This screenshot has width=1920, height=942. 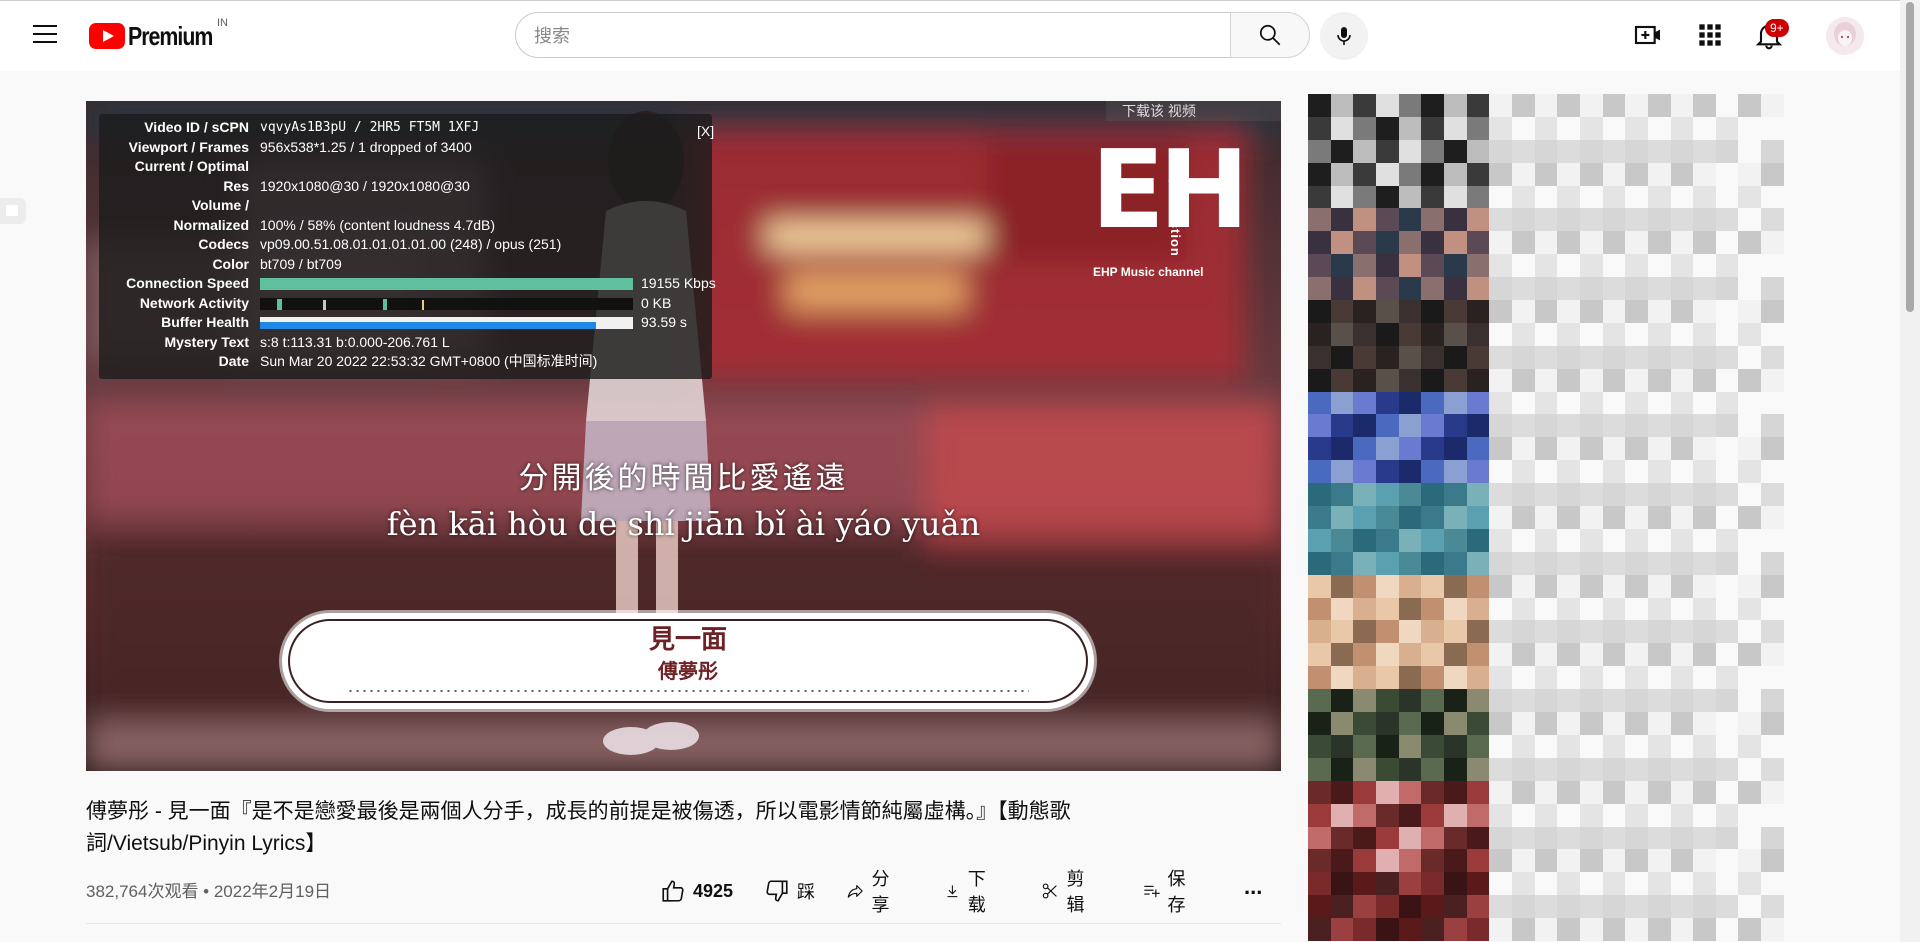 I want to click on create-video-icon, so click(x=1648, y=35).